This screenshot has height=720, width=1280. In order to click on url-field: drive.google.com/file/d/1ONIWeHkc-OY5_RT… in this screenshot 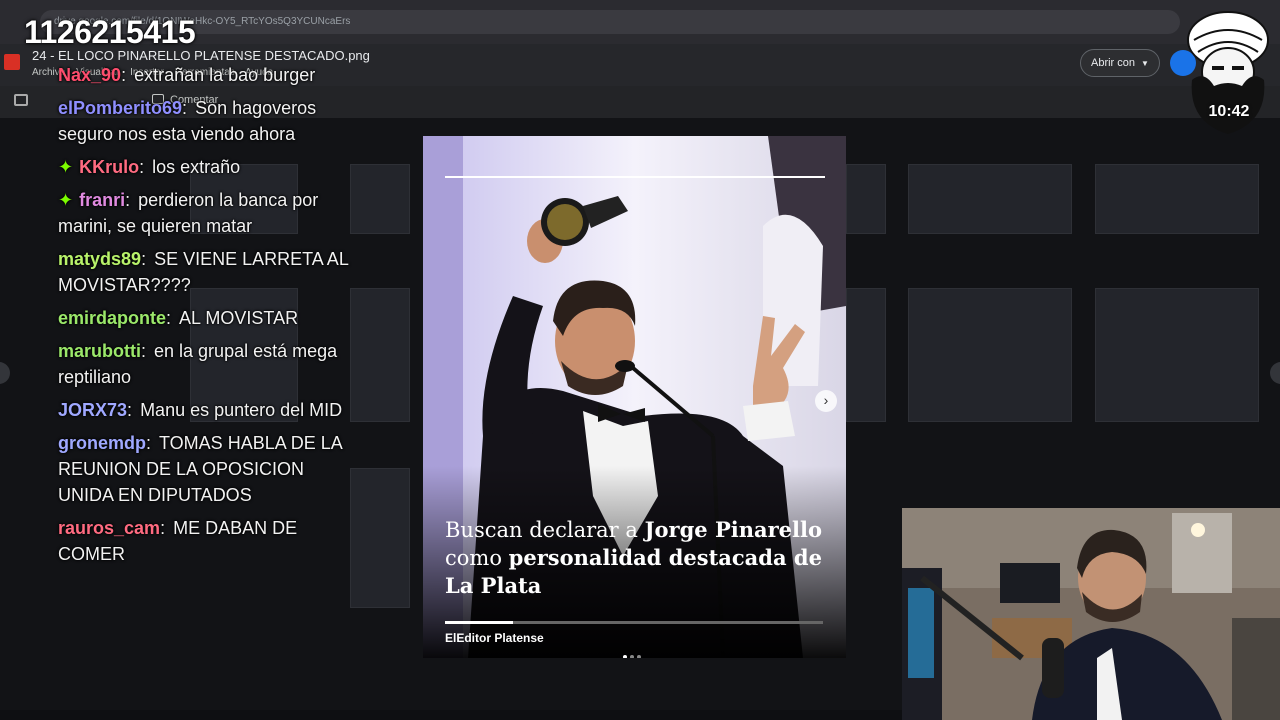, I will do `click(610, 22)`.